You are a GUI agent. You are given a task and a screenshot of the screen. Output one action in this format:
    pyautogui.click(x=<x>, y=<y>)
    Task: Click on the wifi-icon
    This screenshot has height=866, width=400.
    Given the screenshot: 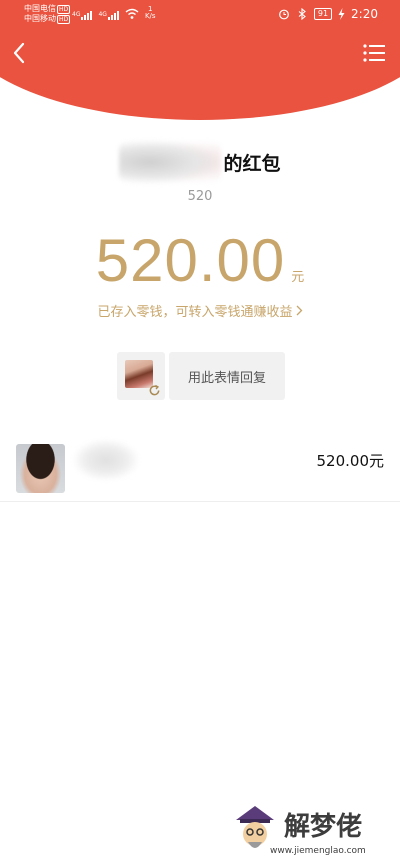 What is the action you would take?
    pyautogui.click(x=132, y=13)
    